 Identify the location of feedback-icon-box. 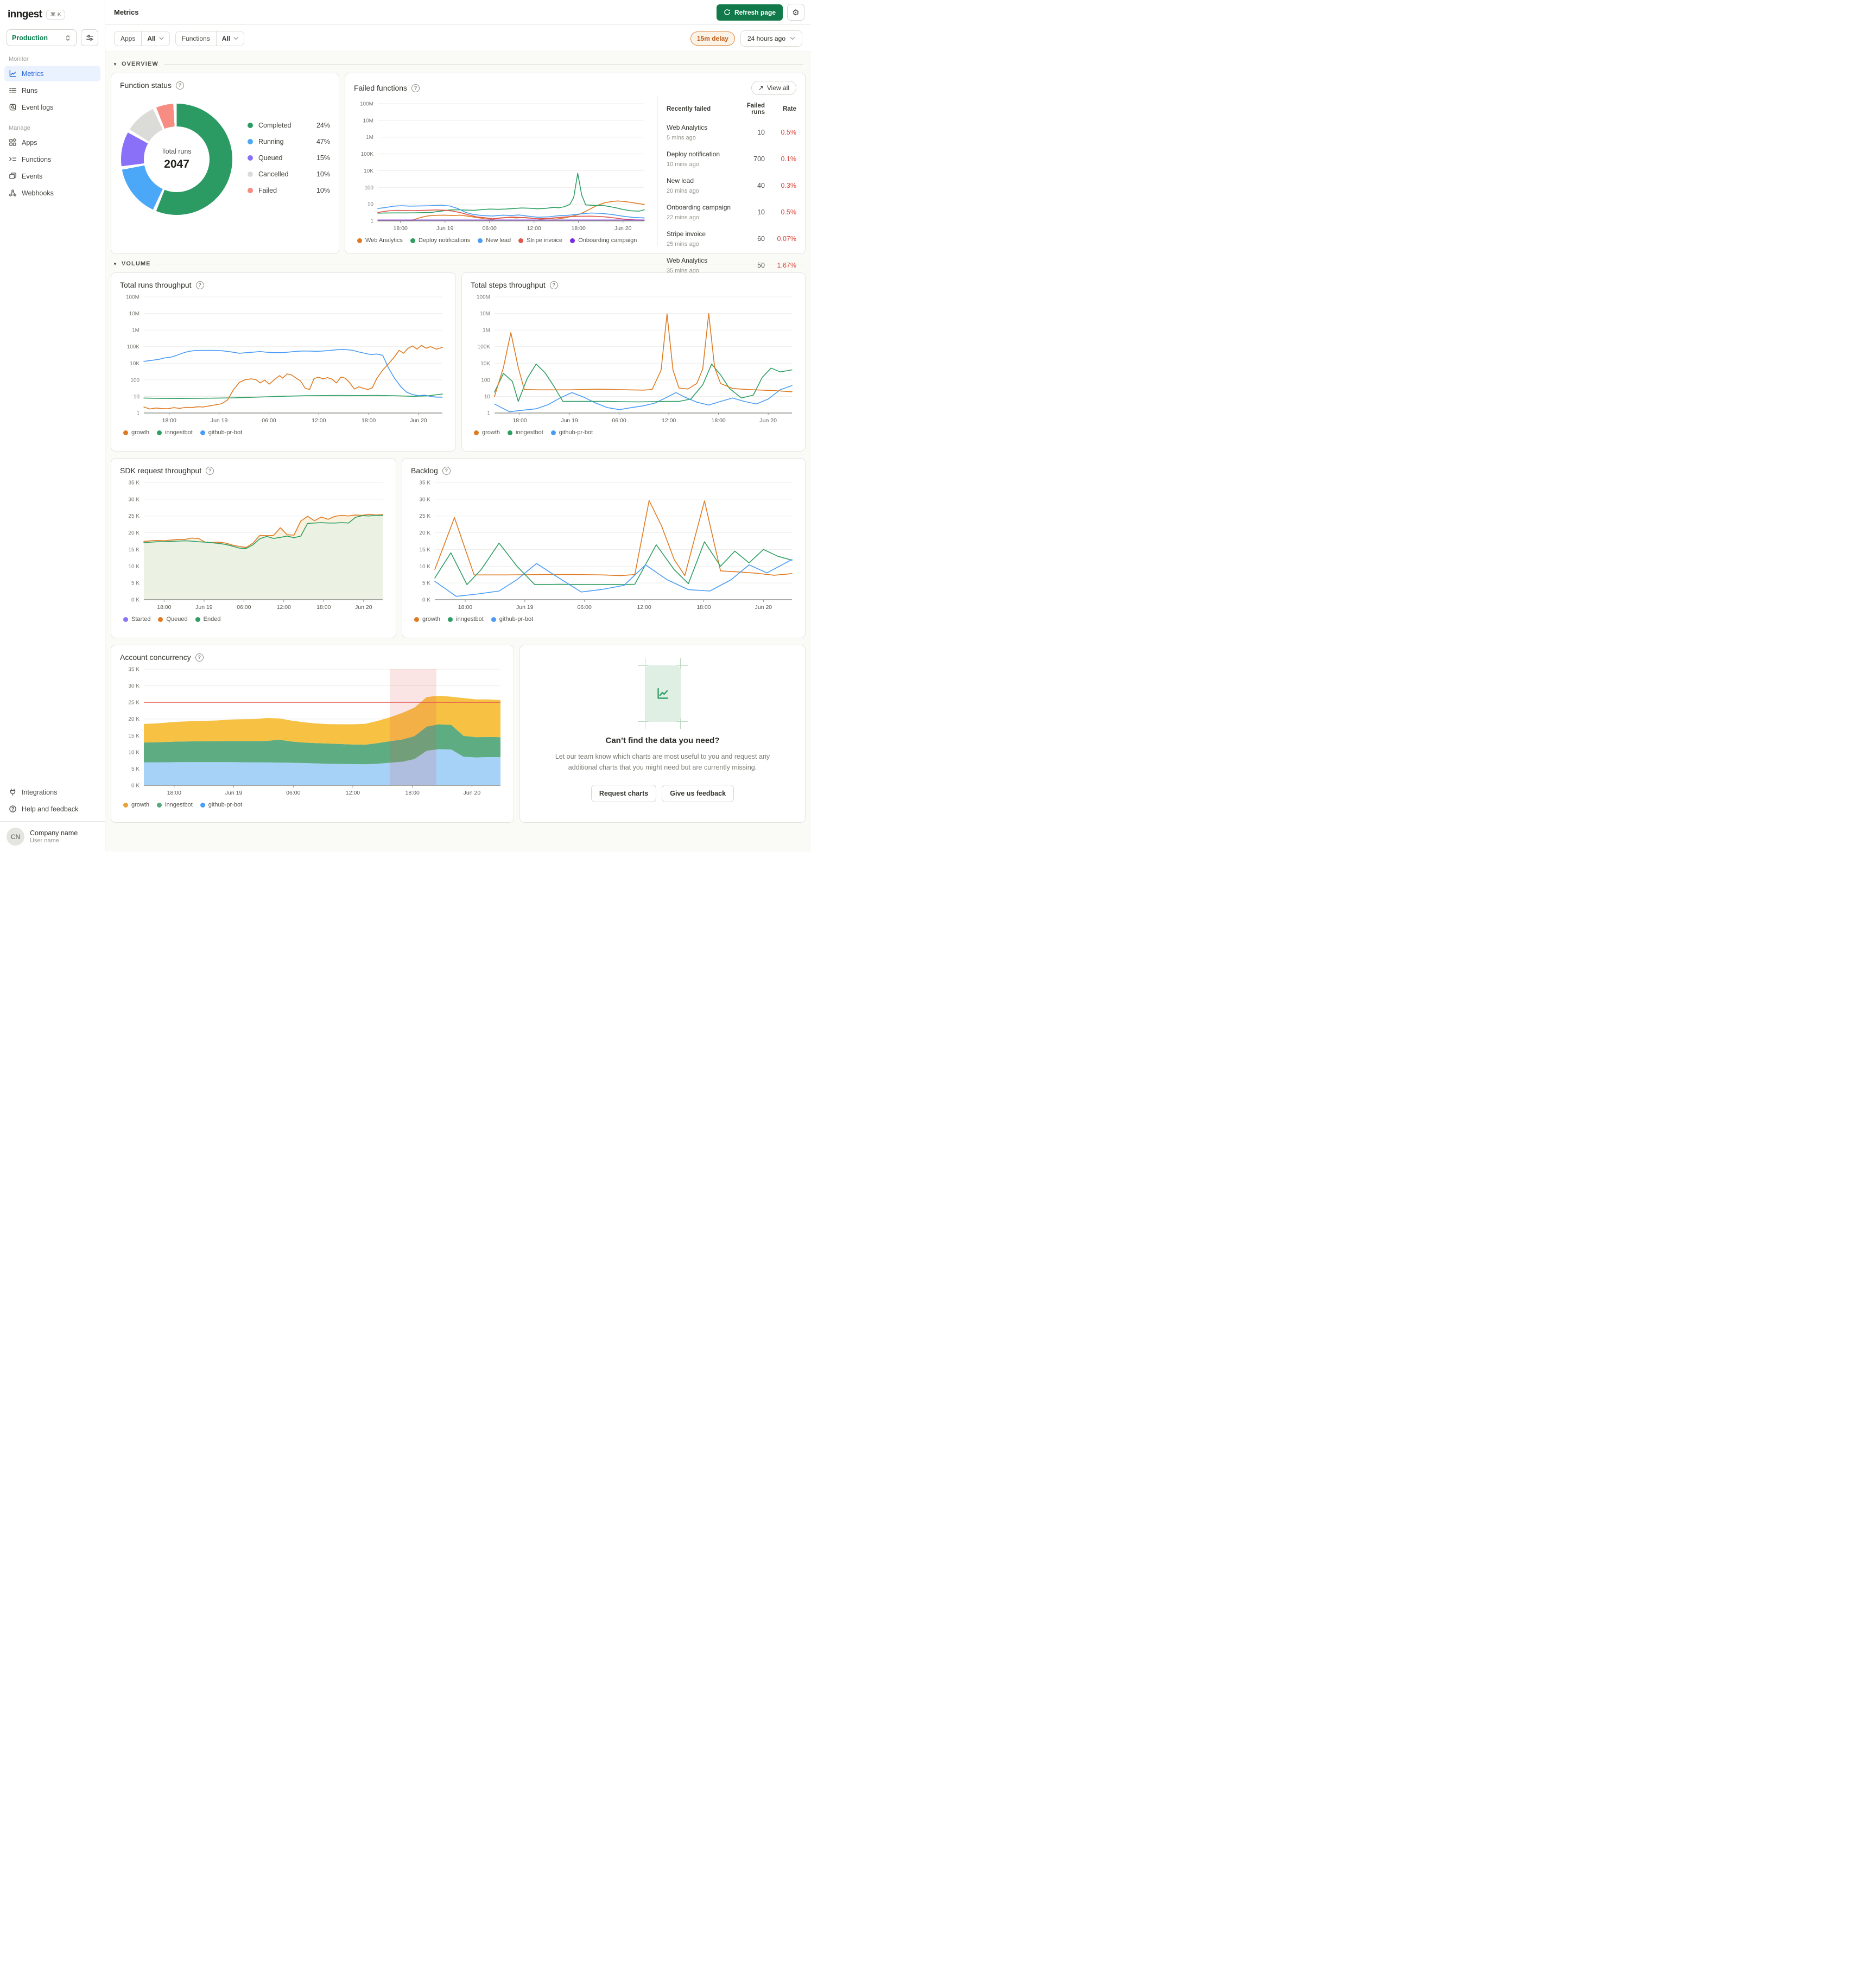
(662, 693).